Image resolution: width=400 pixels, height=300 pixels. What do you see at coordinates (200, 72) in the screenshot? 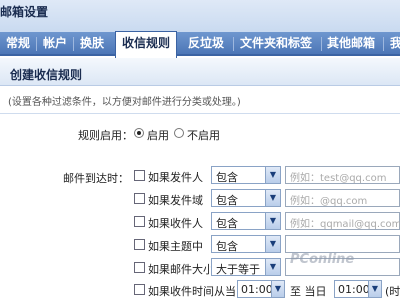
I see `section-header: 创建收信规则` at bounding box center [200, 72].